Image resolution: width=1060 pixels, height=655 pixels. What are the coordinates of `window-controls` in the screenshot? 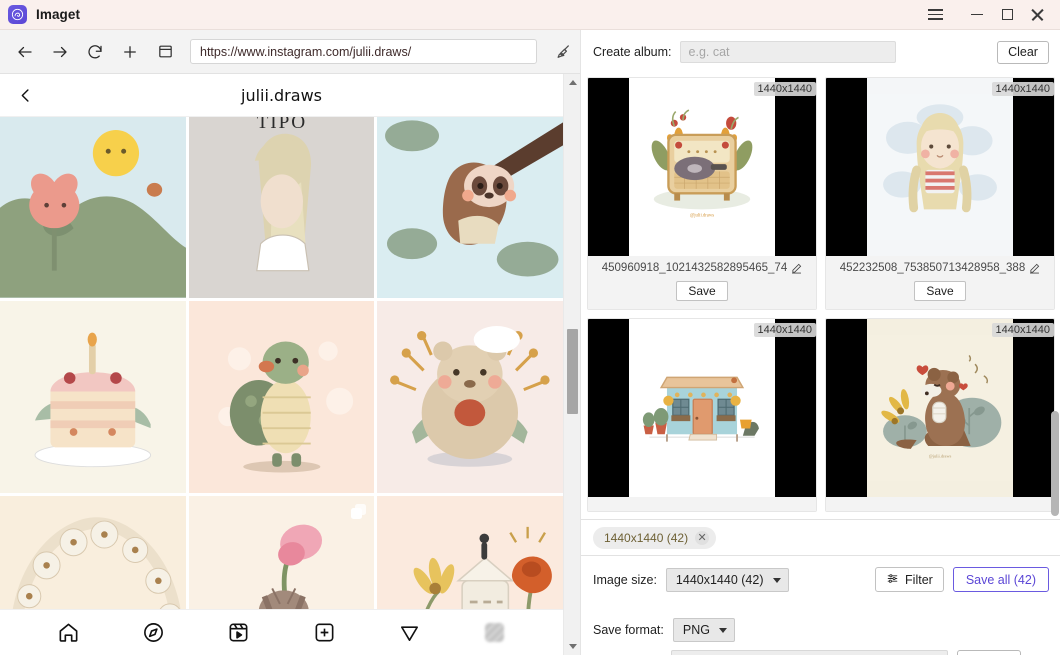 It's located at (990, 15).